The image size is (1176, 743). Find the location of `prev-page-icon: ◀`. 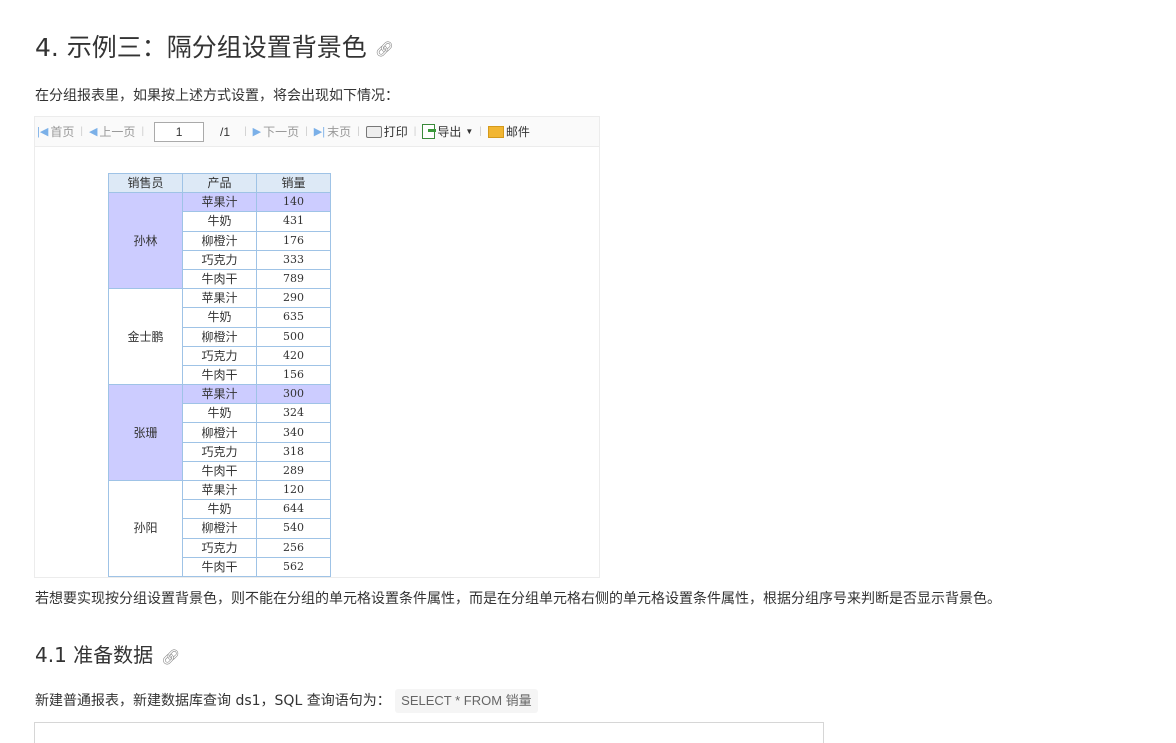

prev-page-icon: ◀ is located at coordinates (93, 132).